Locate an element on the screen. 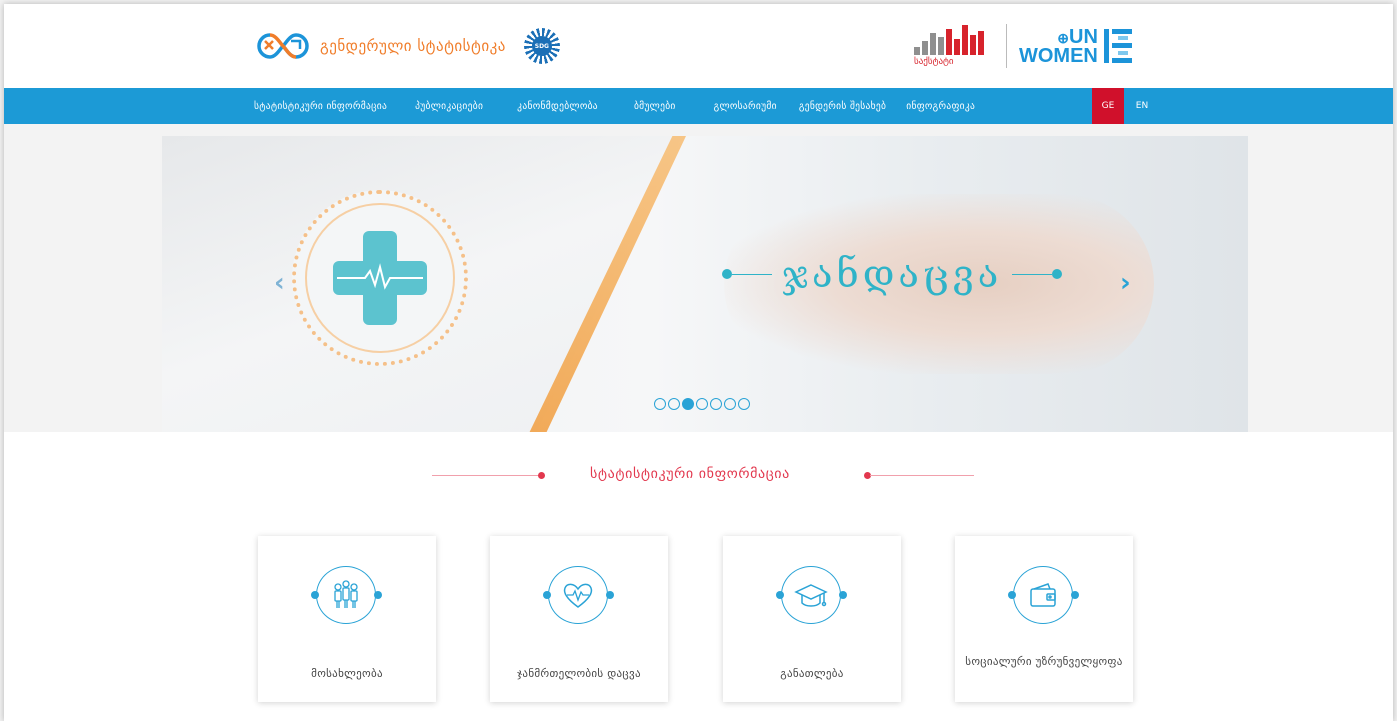  unwomen-text: ⊕UN WOMEN is located at coordinates (1058, 47).